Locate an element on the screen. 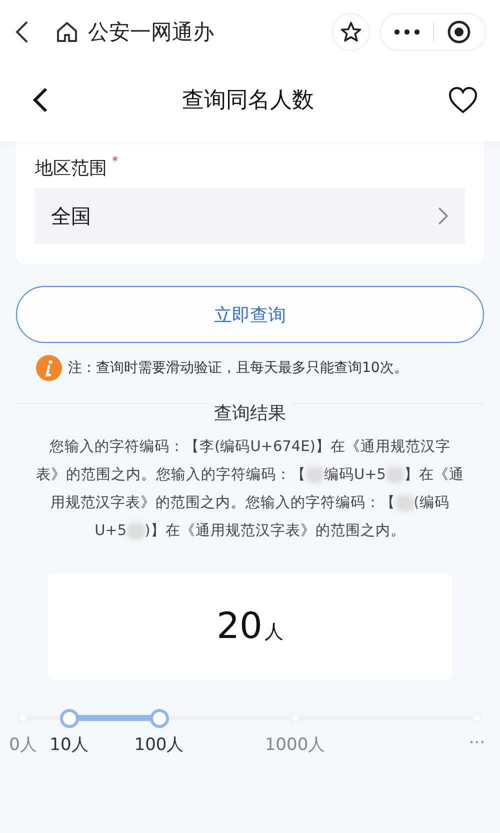  close-icon is located at coordinates (459, 32).